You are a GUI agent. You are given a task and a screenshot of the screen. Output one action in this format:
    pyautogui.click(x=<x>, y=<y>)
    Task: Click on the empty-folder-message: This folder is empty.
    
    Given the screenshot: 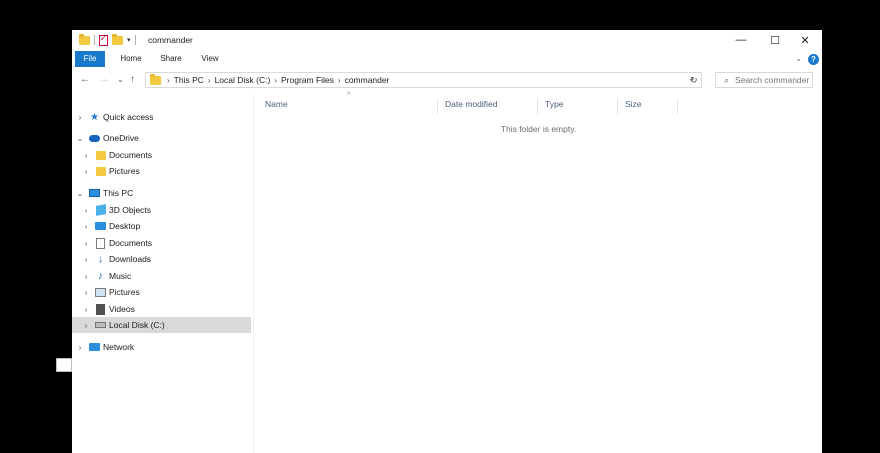 What is the action you would take?
    pyautogui.click(x=538, y=129)
    